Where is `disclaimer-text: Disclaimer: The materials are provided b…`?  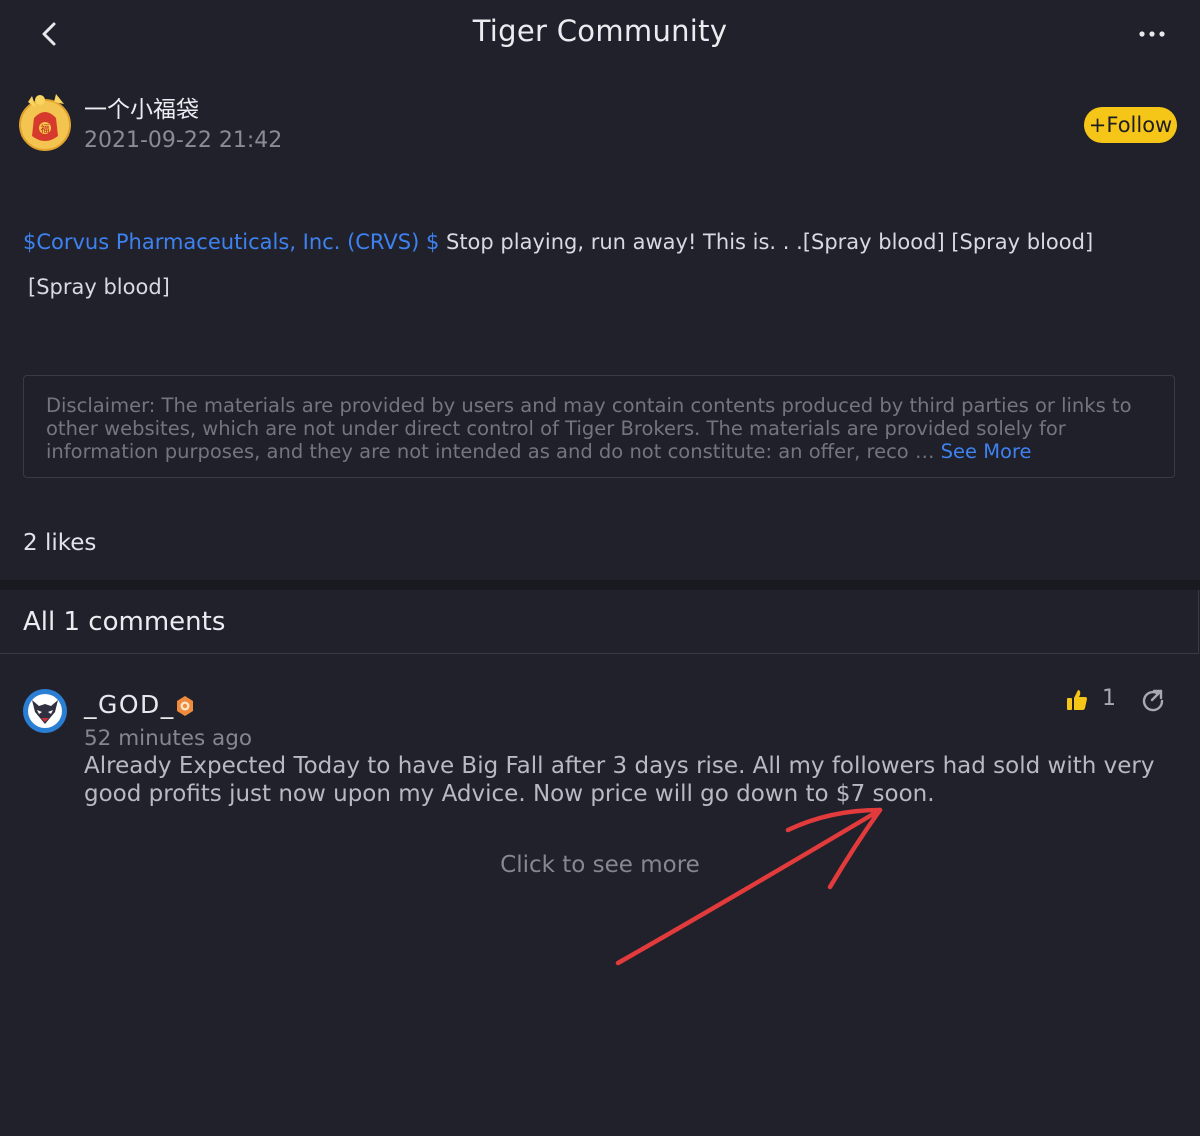
disclaimer-text: Disclaimer: The materials are provided b… is located at coordinates (602, 428).